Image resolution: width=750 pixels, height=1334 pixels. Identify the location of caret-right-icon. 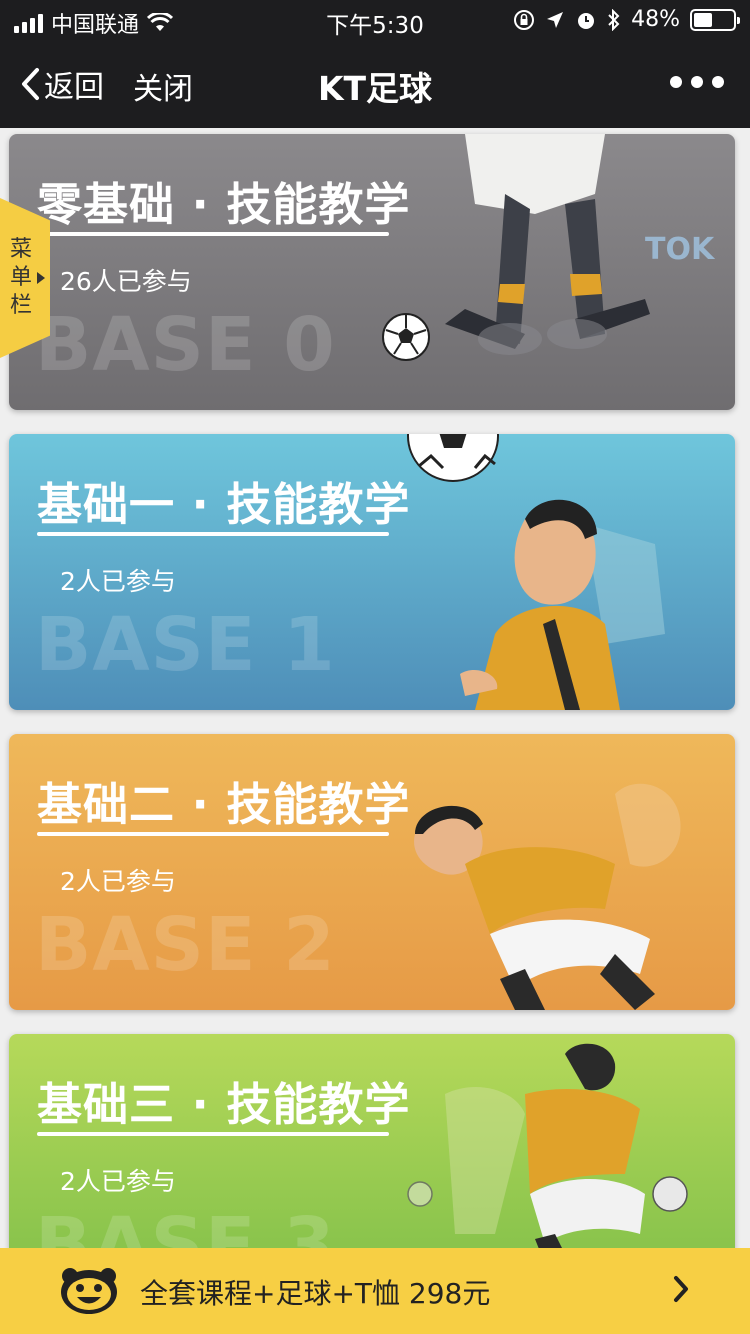
(41, 278).